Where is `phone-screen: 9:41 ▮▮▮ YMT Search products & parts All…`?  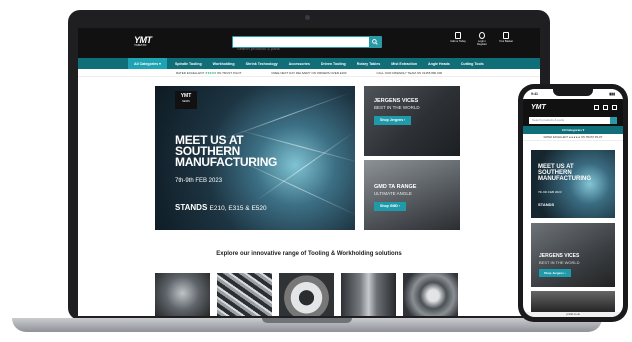
phone-screen: 9:41 ▮▮▮ YMT Search products & parts All… is located at coordinates (573, 203).